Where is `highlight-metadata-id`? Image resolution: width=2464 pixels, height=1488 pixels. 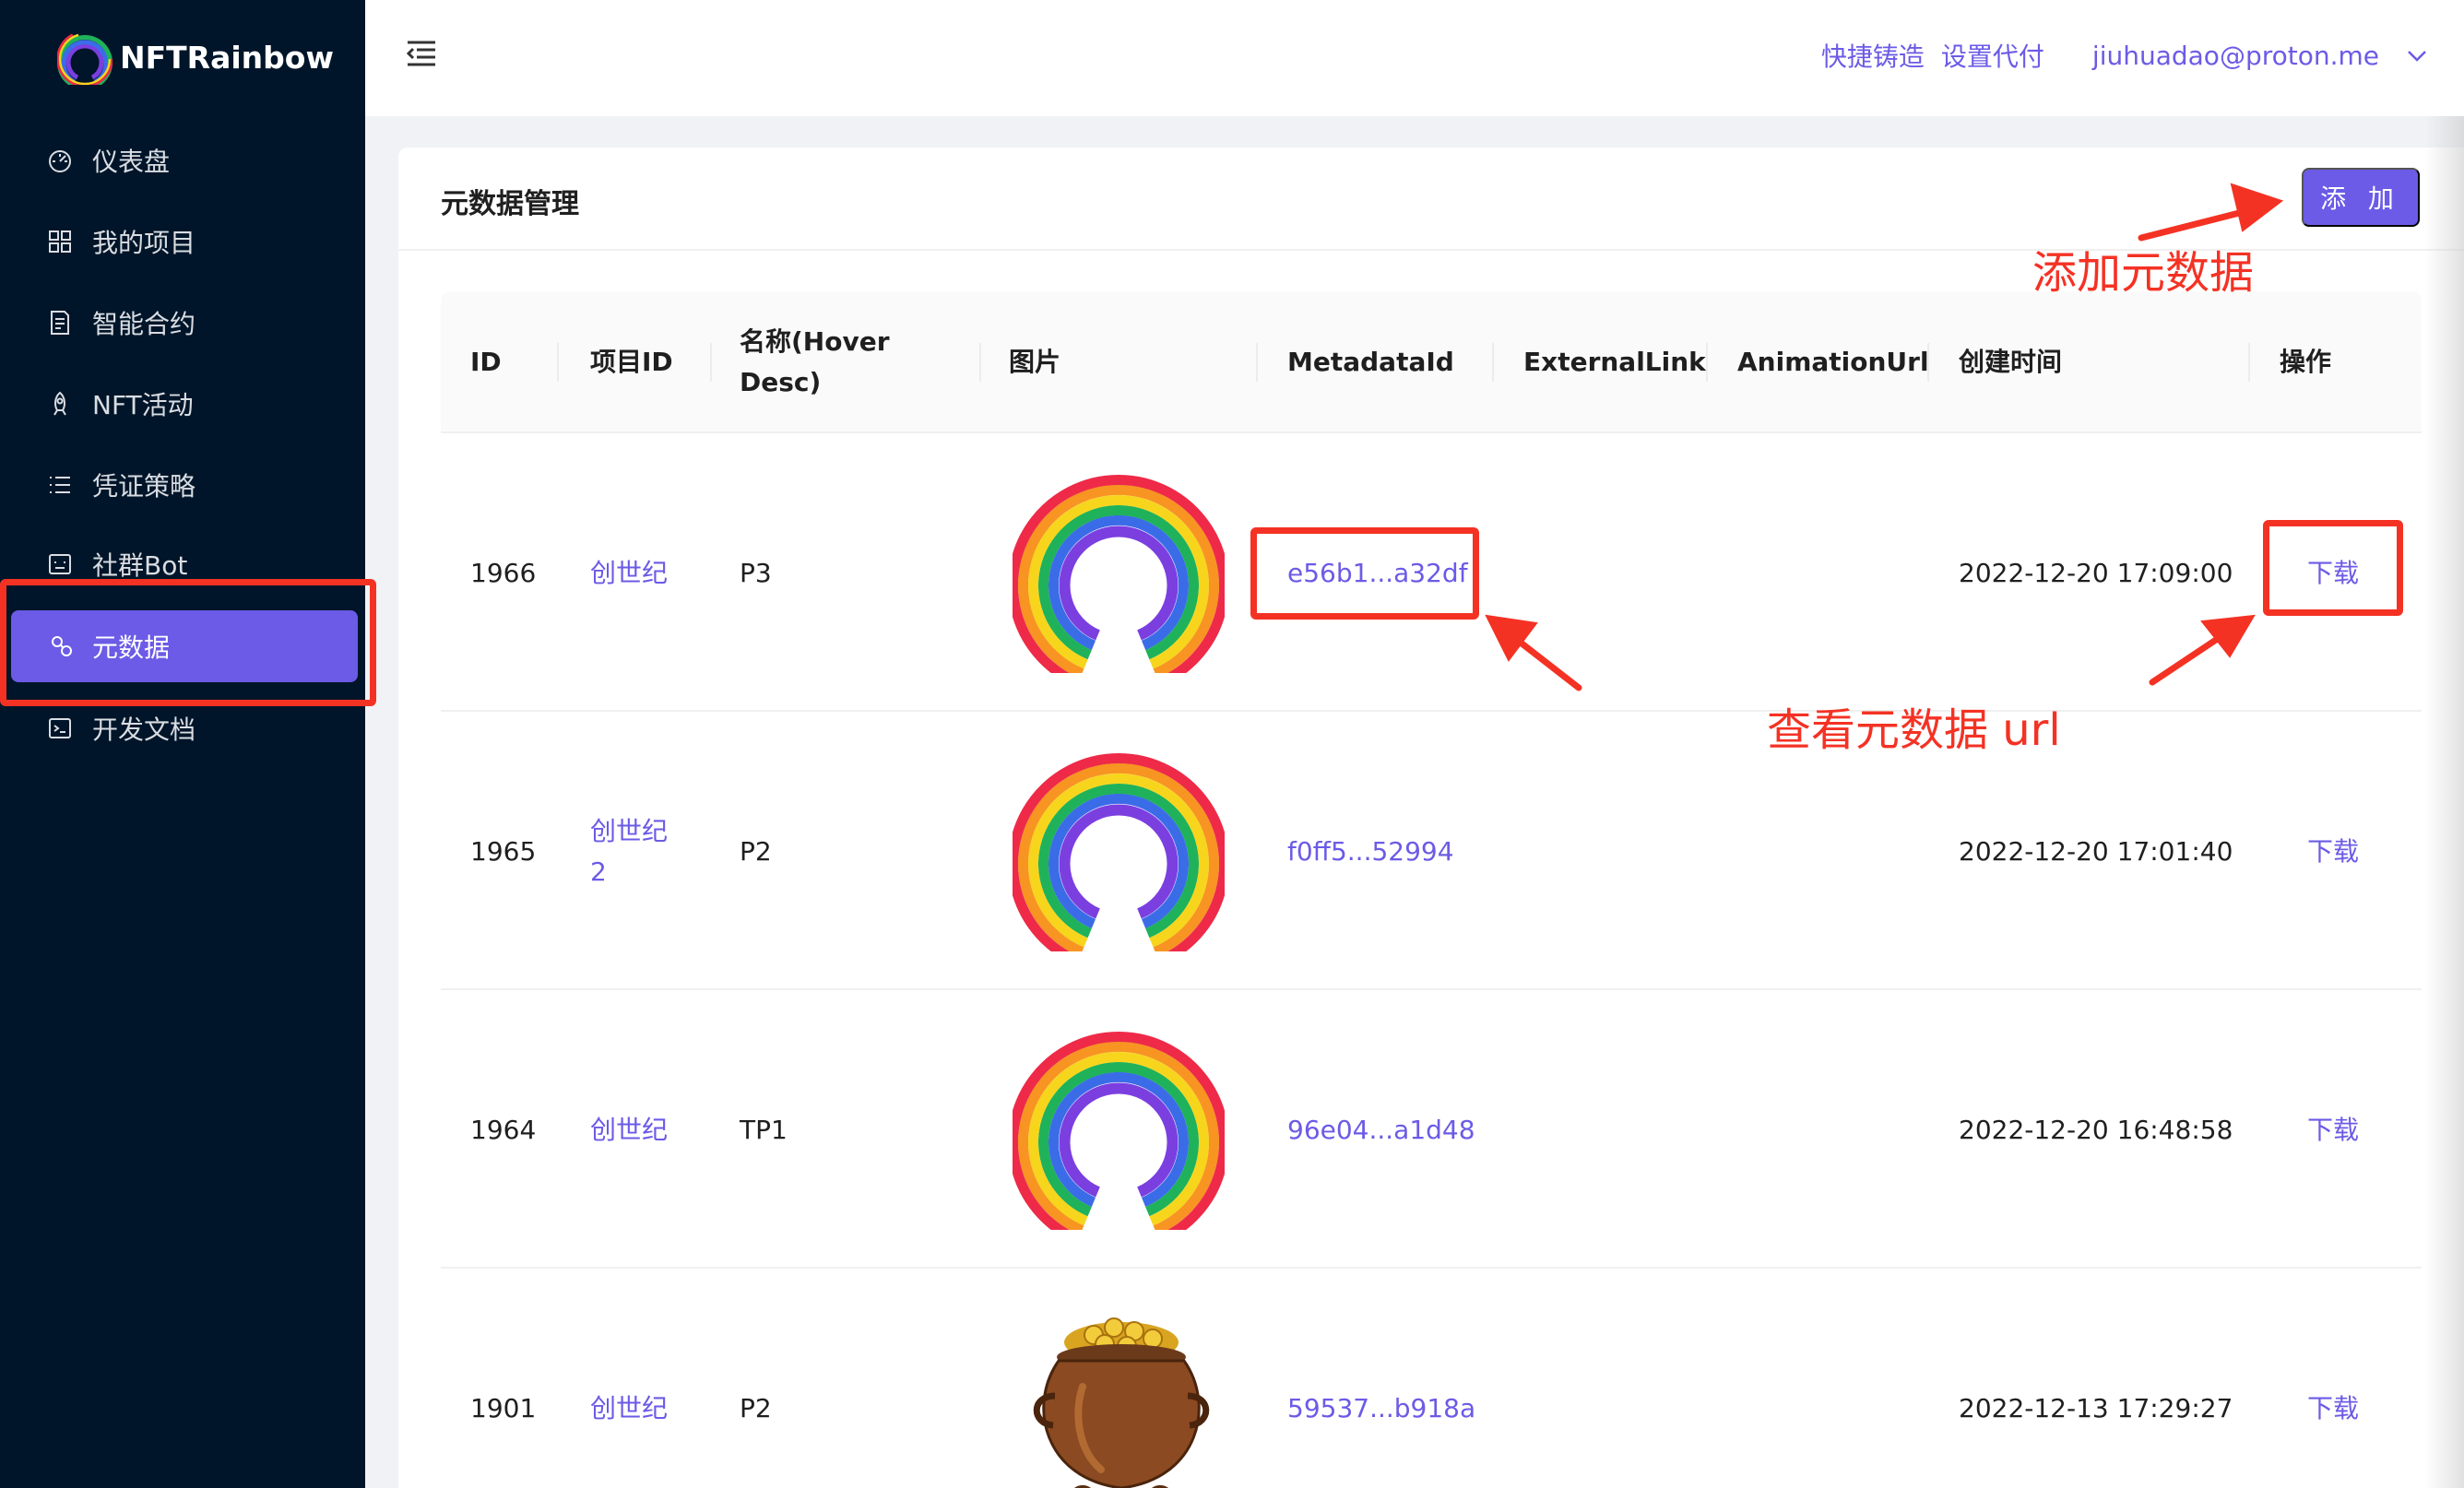 highlight-metadata-id is located at coordinates (1365, 573).